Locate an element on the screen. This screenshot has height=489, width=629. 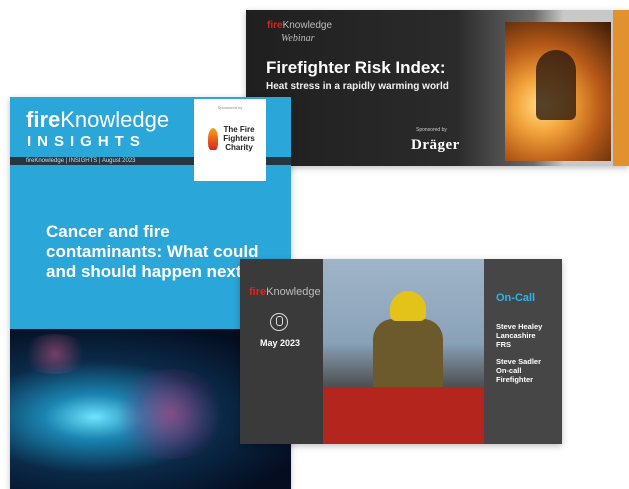
guest-1: Steve Healey Lancashire FRS is located at coordinates (519, 335).